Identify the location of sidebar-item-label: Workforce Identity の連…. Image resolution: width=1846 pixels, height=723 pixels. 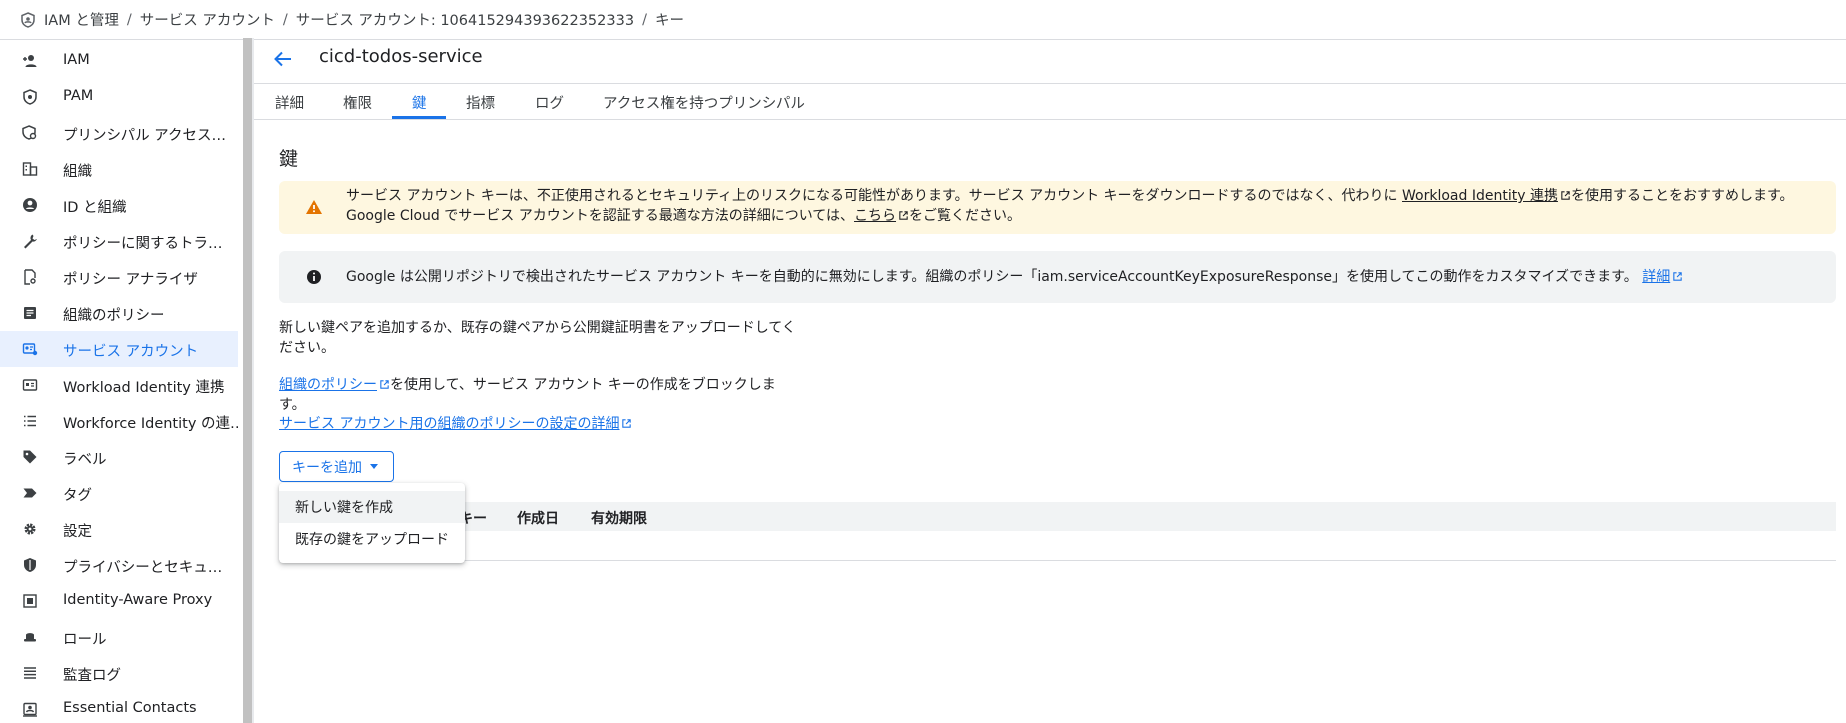
(150, 424).